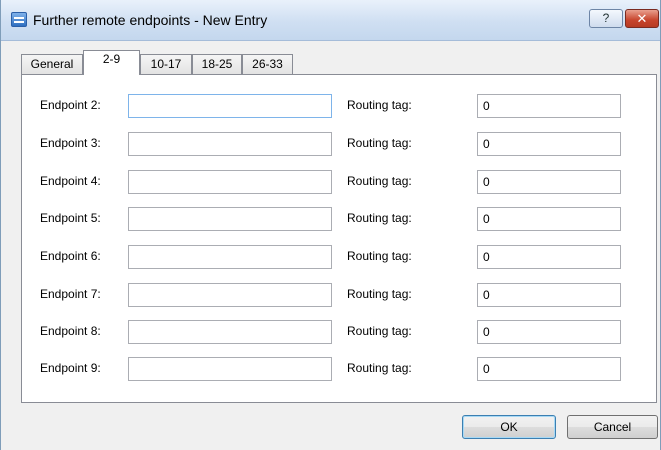 Image resolution: width=661 pixels, height=450 pixels. I want to click on help-icon: ?, so click(606, 18).